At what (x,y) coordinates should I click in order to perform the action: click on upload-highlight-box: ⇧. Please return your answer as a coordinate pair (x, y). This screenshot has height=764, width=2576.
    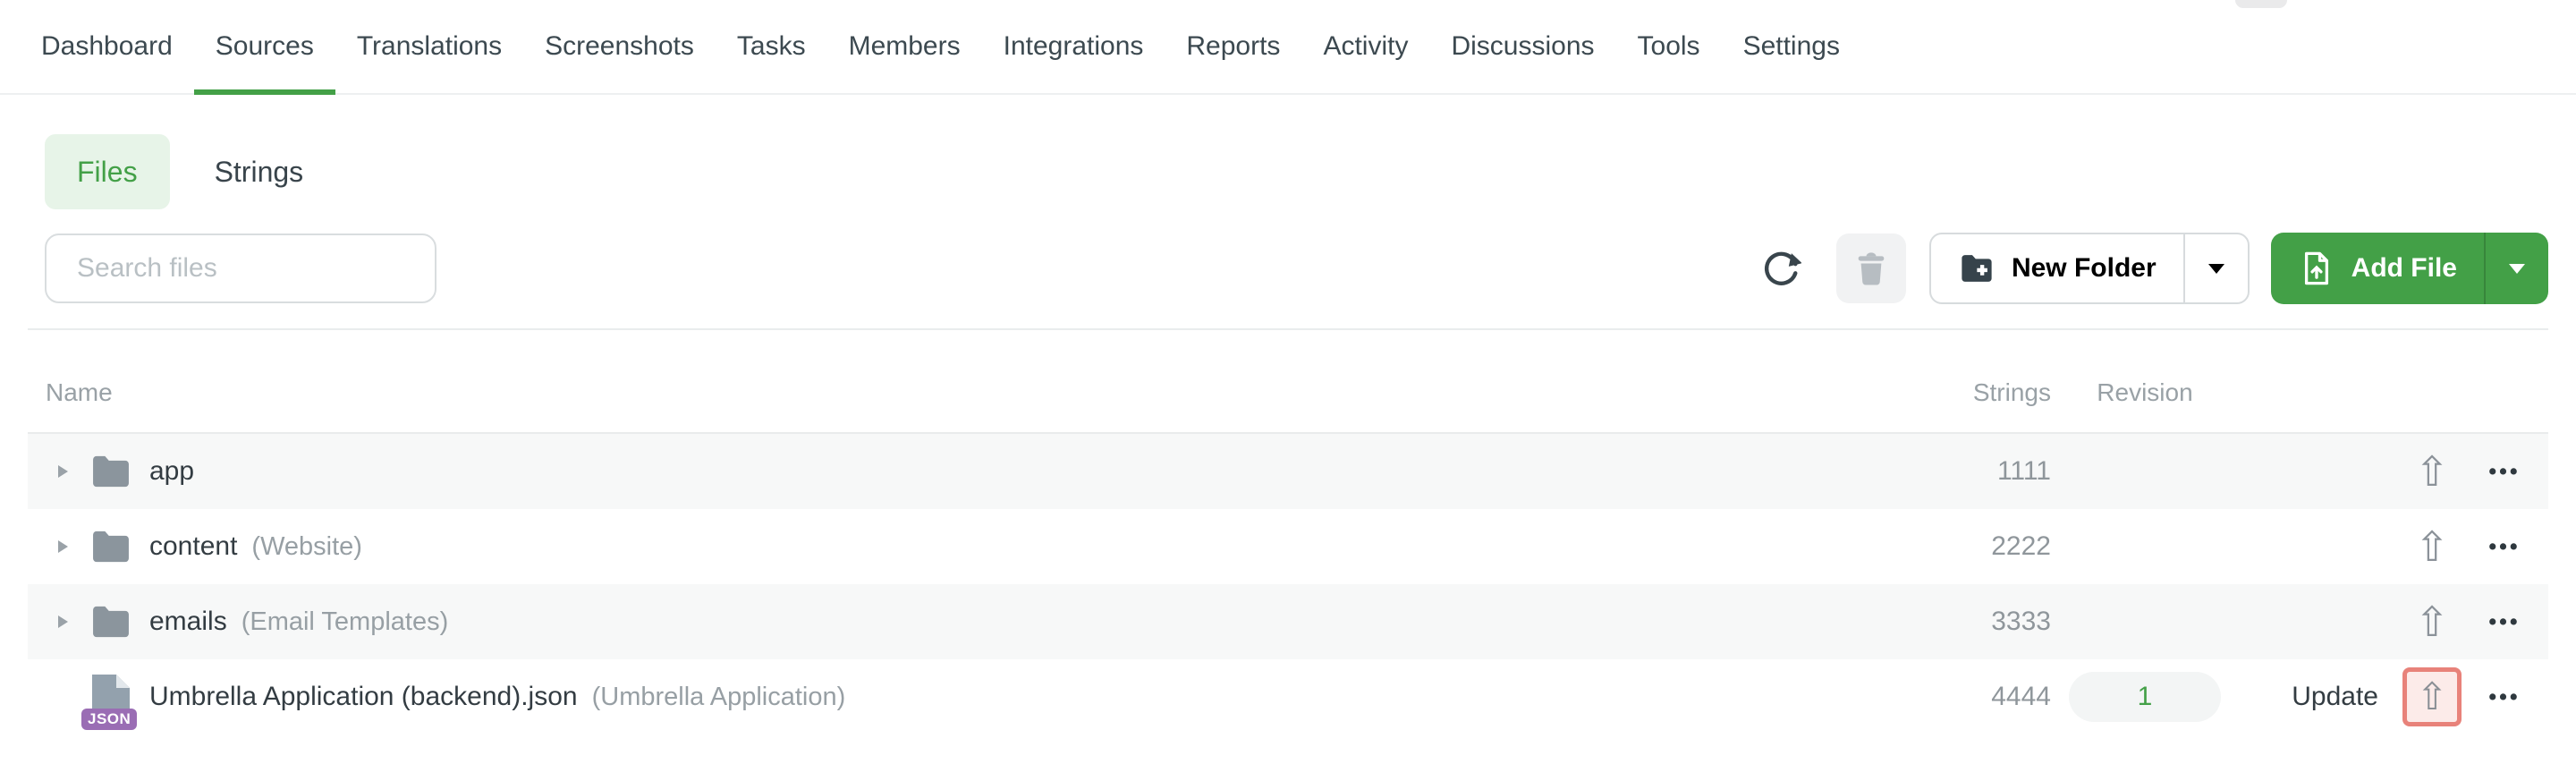
    Looking at the image, I should click on (2432, 697).